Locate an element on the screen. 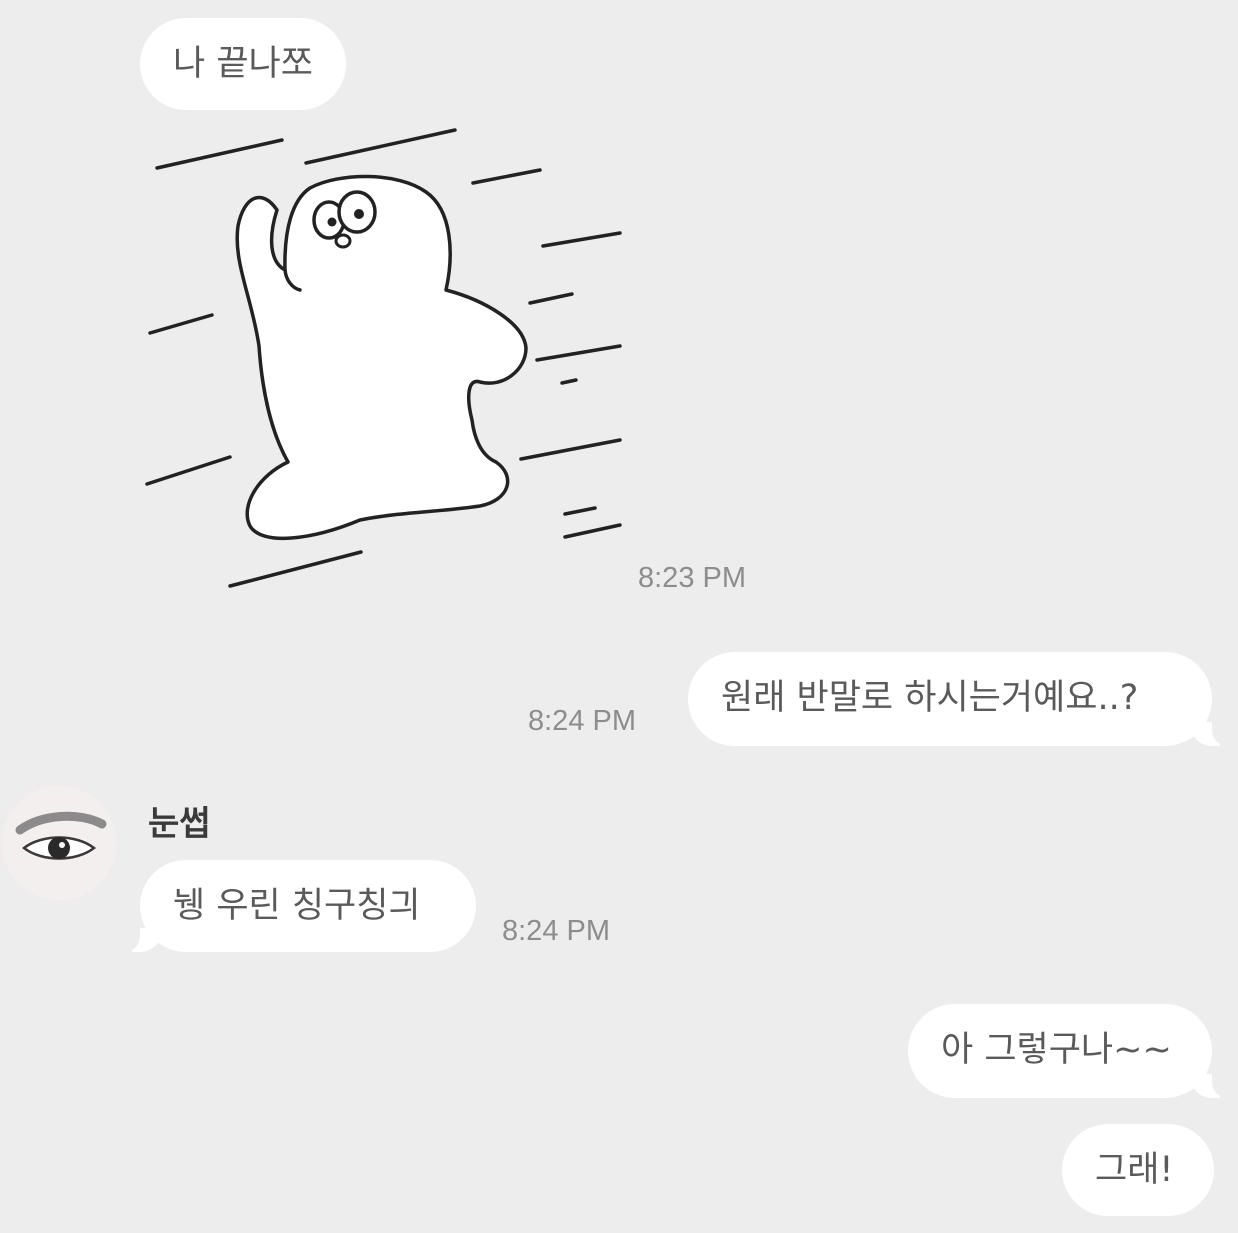 The width and height of the screenshot is (1238, 1233). message-bubble: 나 끝나쪼 is located at coordinates (243, 64).